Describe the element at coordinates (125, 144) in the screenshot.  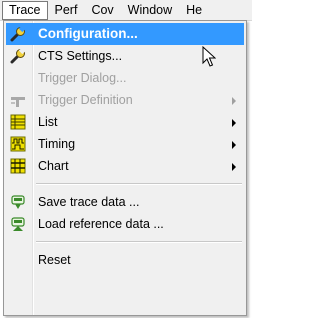
I see `menu-item-timing: Timing` at that location.